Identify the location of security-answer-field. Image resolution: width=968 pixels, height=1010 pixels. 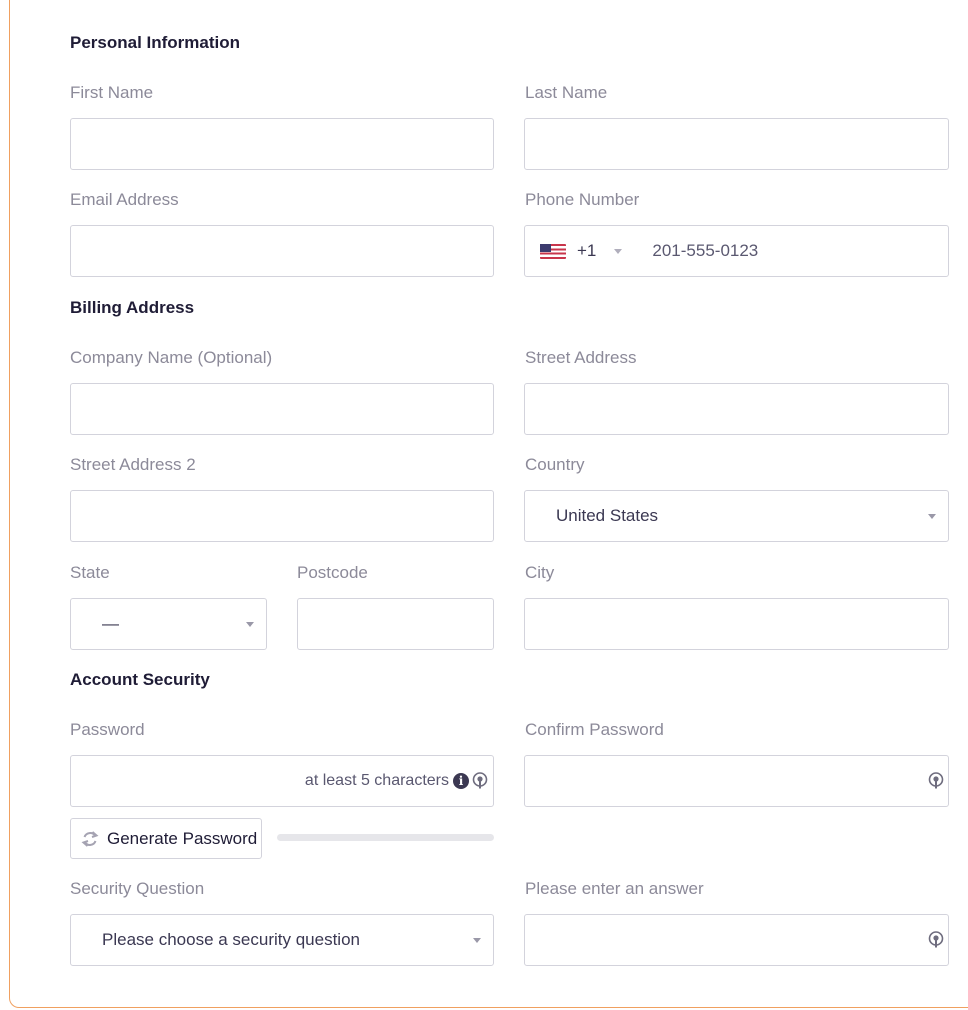
(736, 940).